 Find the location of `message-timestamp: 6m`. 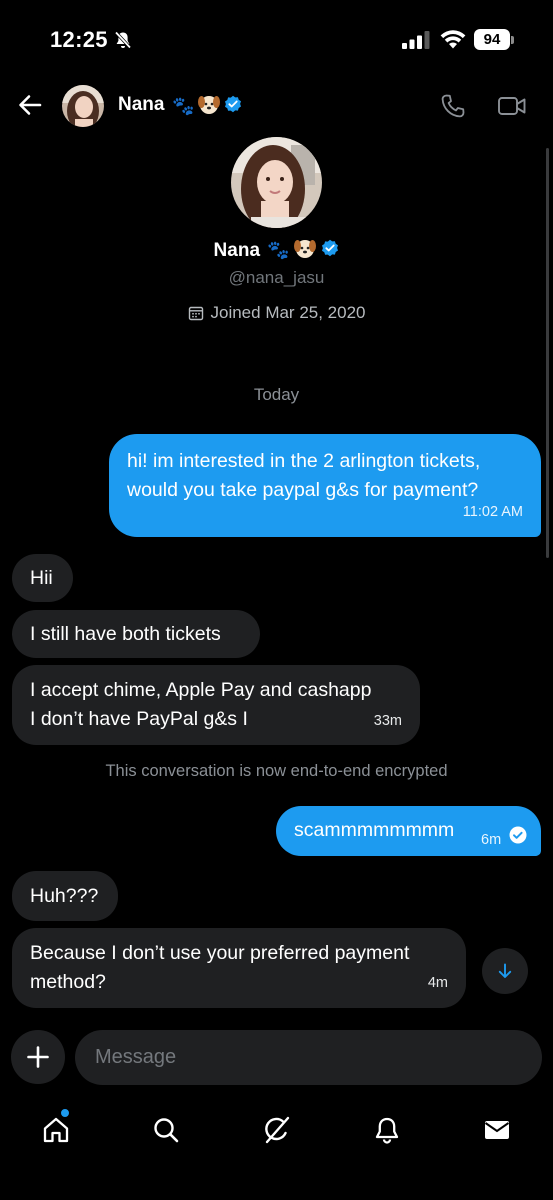

message-timestamp: 6m is located at coordinates (491, 840).